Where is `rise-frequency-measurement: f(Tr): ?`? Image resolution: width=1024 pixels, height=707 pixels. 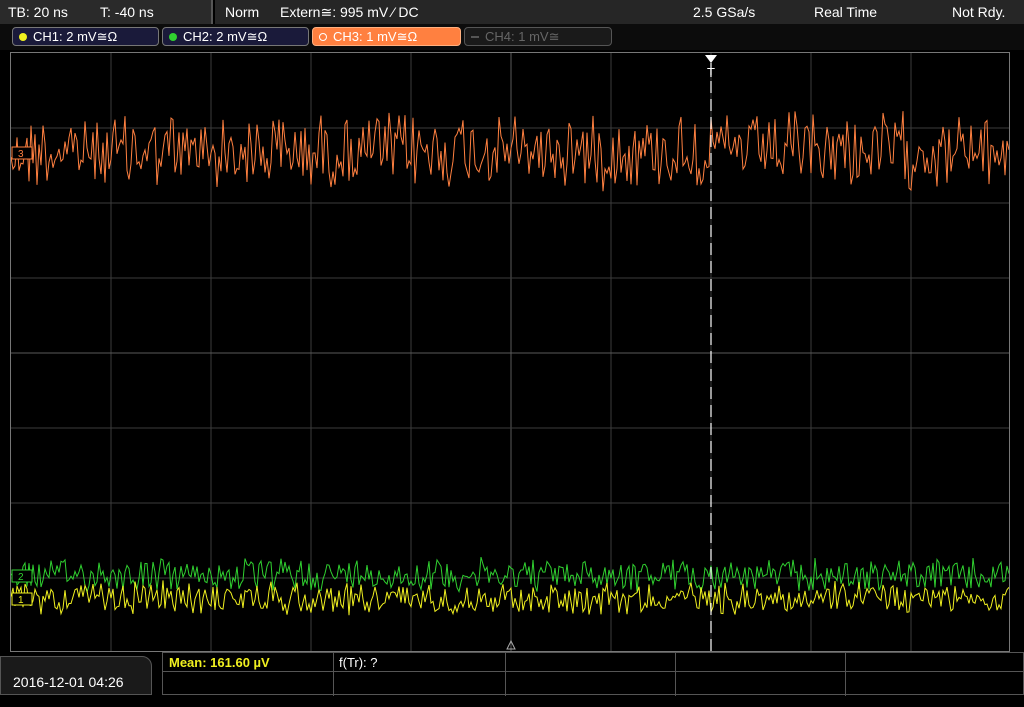
rise-frequency-measurement: f(Tr): ? is located at coordinates (358, 662).